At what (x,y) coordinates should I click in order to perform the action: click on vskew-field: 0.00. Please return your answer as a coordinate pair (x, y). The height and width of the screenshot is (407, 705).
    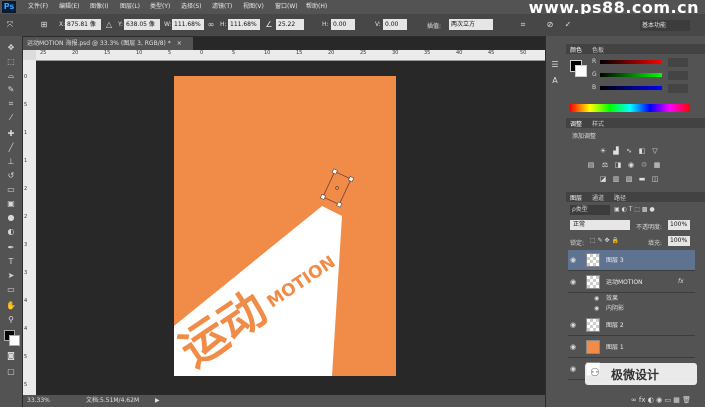
    Looking at the image, I should click on (395, 24).